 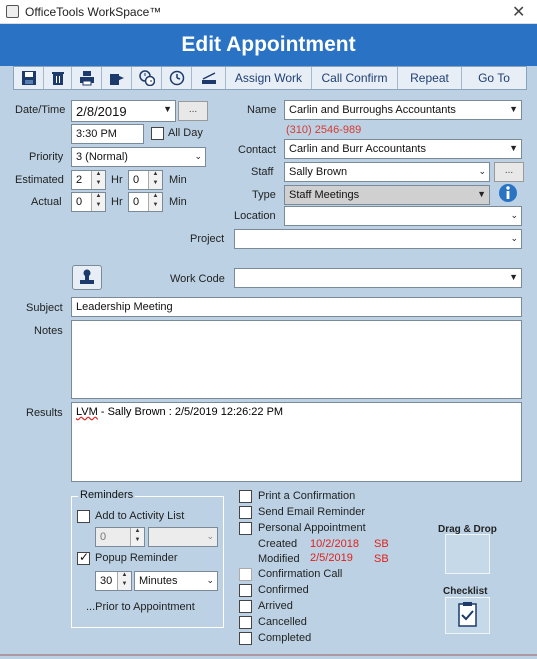 What do you see at coordinates (378, 239) in the screenshot?
I see `project-select: ⌄` at bounding box center [378, 239].